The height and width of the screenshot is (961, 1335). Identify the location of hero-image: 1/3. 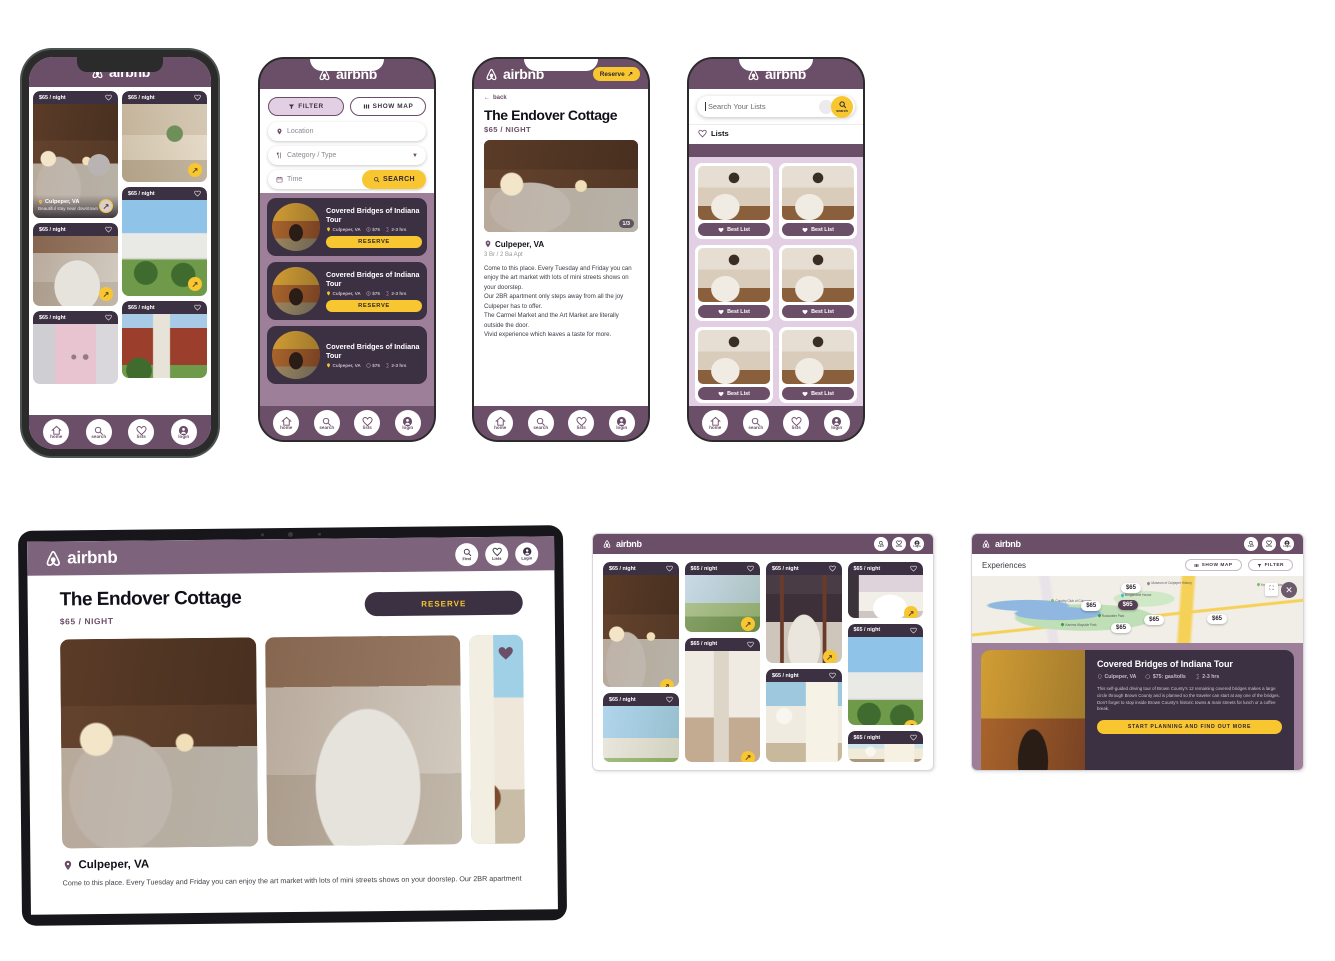
(561, 186).